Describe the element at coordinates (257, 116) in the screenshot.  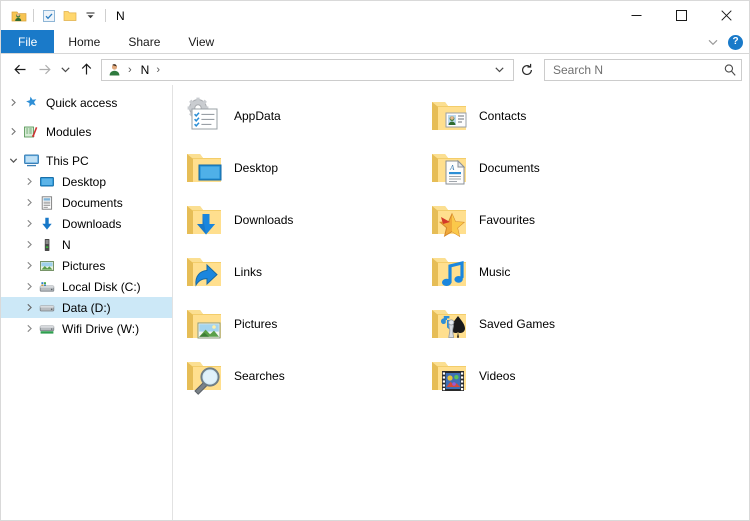
I see `file-item-label: AppData` at that location.